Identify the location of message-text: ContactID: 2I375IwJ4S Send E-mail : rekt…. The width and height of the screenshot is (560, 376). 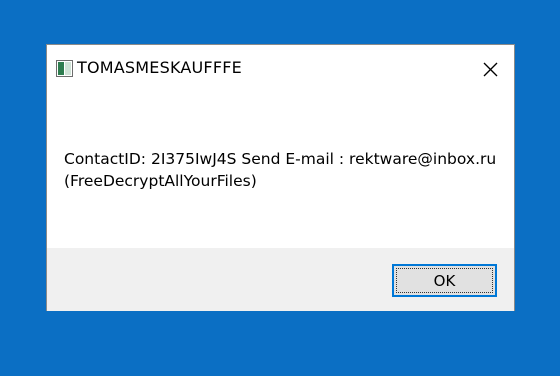
(280, 170).